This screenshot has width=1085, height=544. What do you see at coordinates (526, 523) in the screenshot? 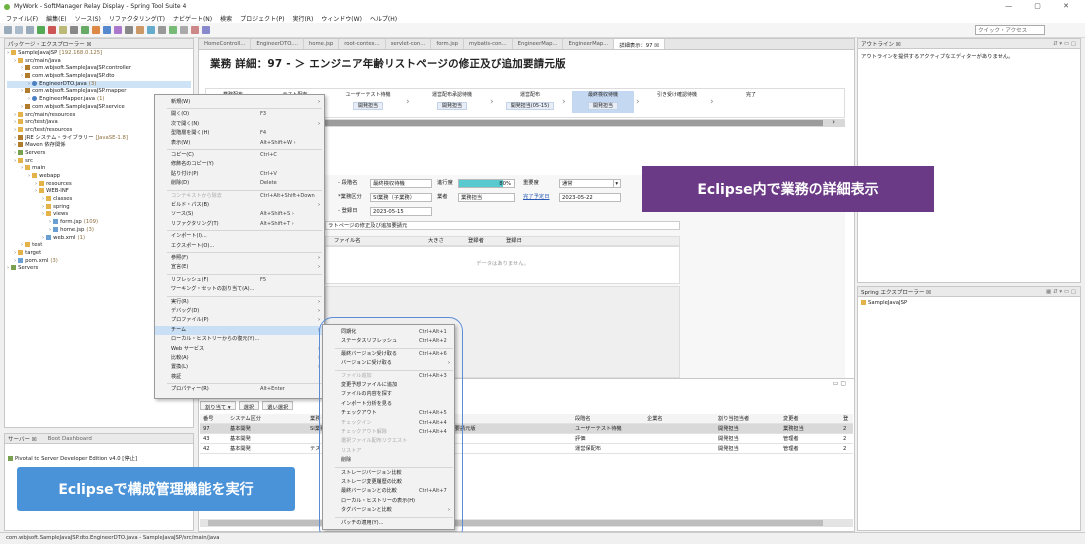
I see `task-scrollbar` at bounding box center [526, 523].